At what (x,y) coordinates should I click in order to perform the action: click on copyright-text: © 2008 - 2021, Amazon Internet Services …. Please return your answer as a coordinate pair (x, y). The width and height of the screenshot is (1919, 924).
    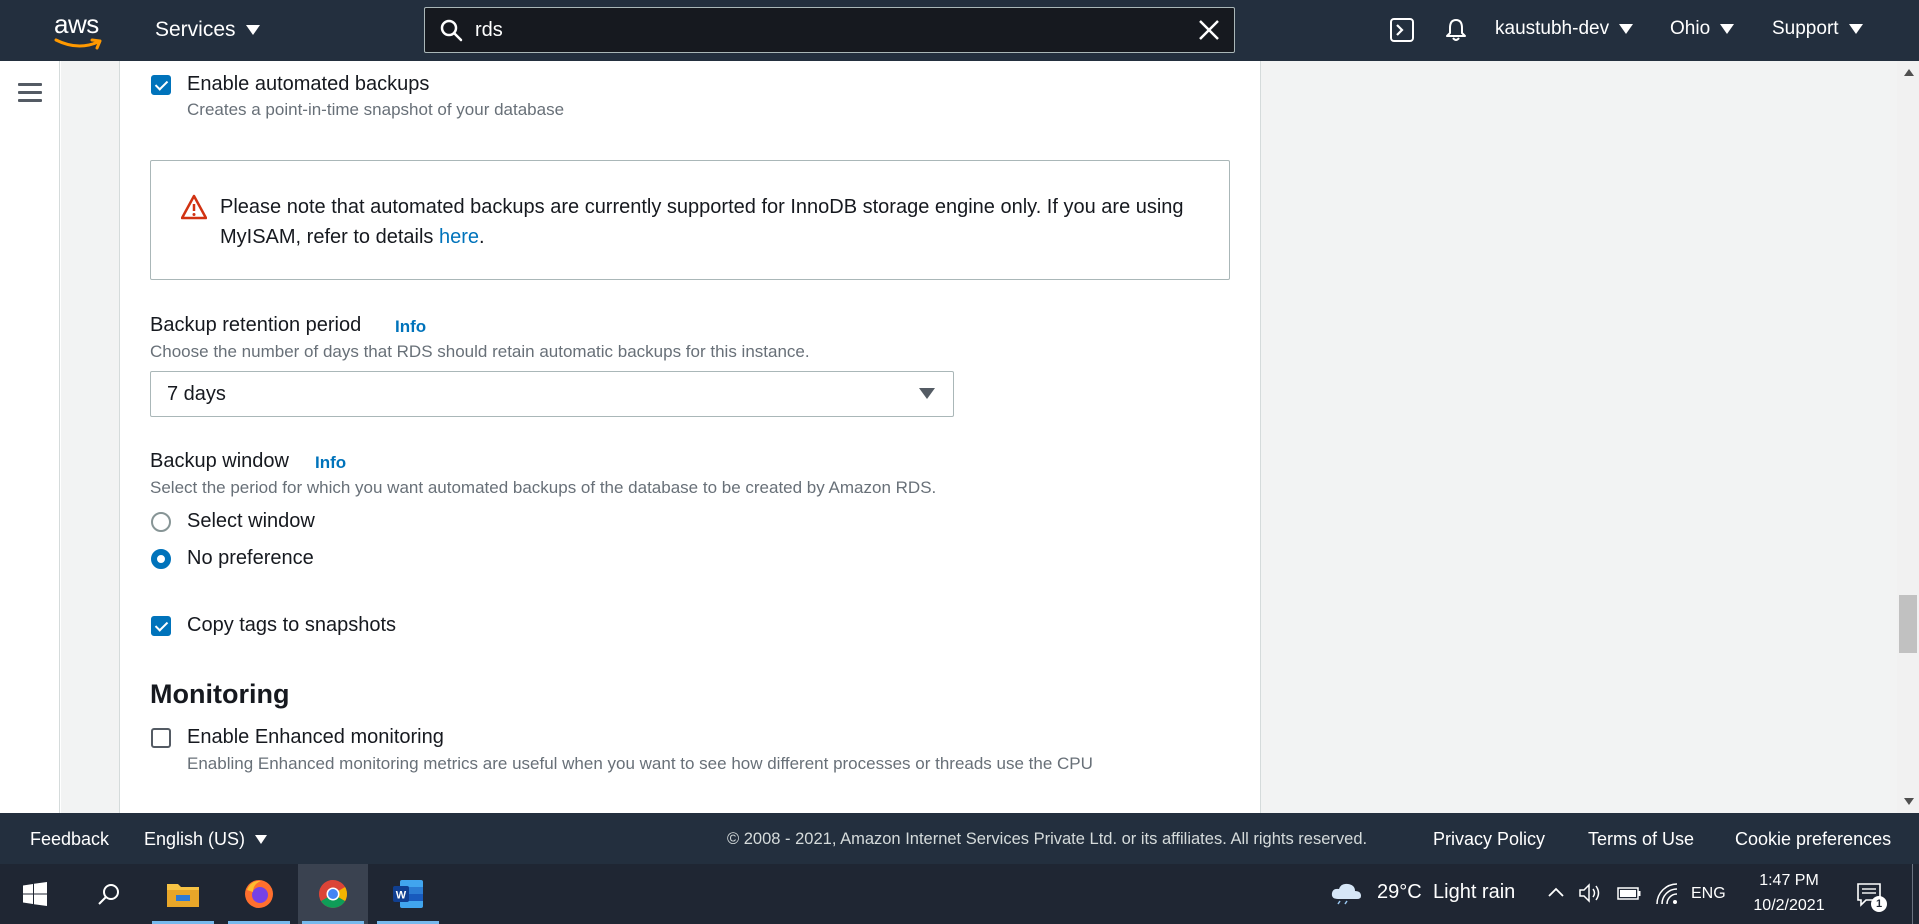
    Looking at the image, I should click on (1047, 839).